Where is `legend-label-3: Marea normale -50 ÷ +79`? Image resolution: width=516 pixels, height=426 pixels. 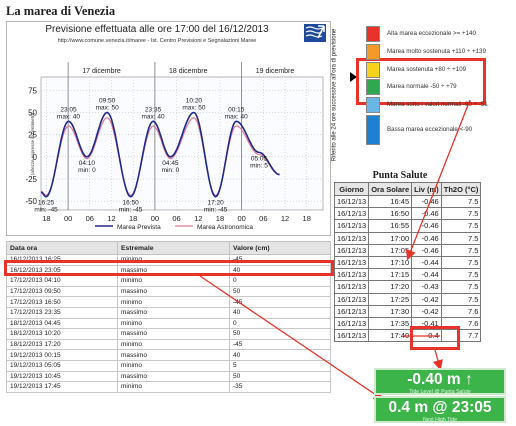
legend-label-3: Marea normale -50 ÷ +79 is located at coordinates (422, 86).